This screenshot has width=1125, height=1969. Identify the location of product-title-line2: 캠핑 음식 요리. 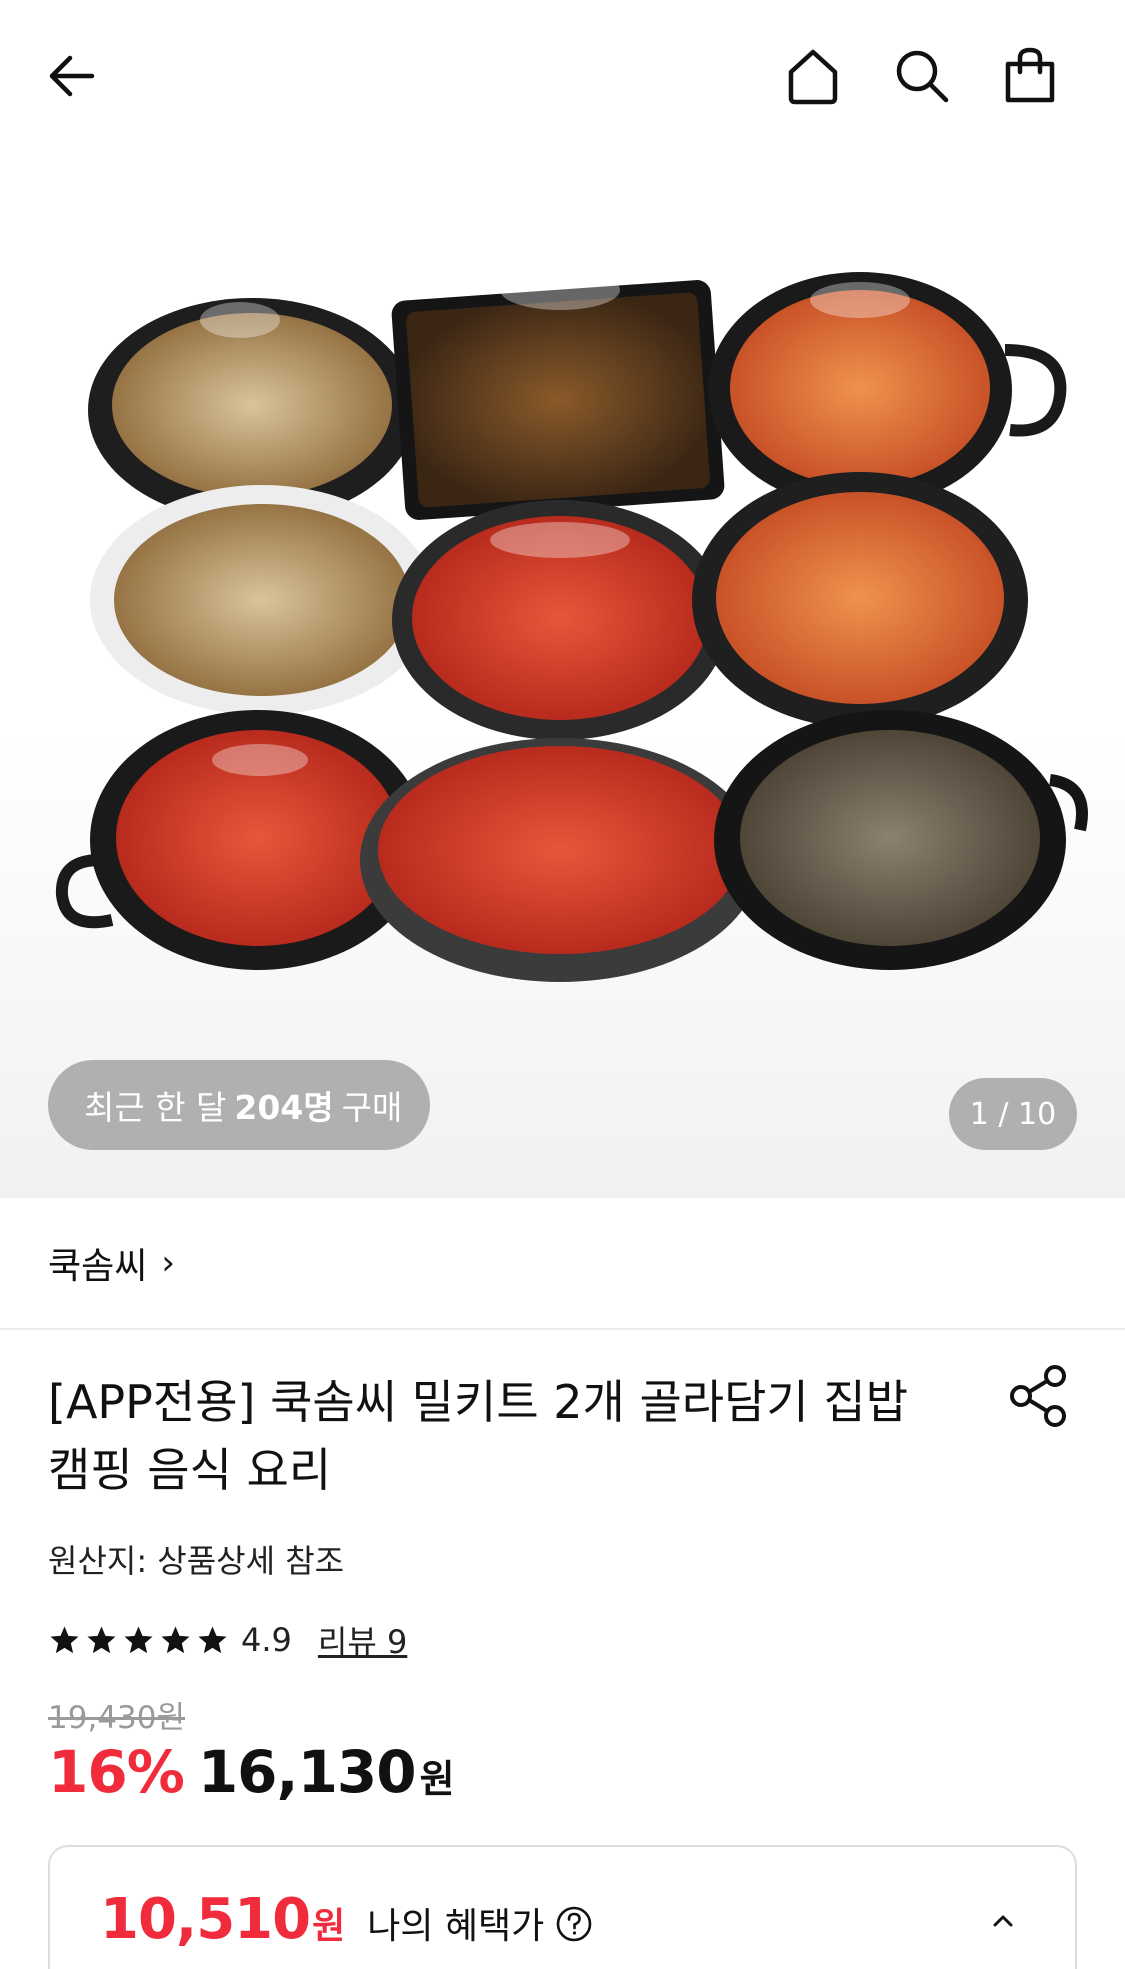
(190, 1470).